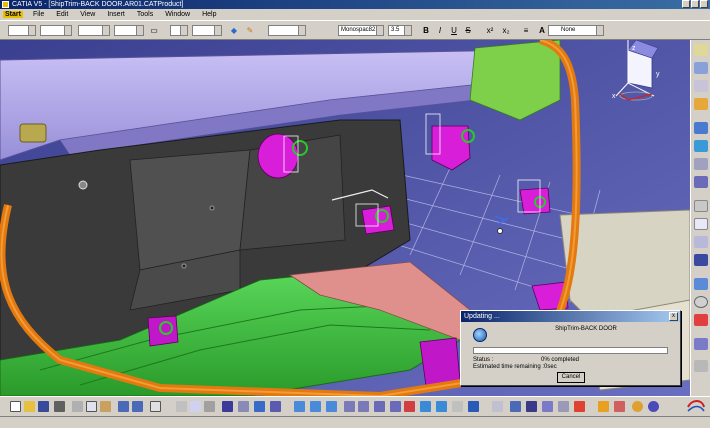 This screenshot has width=710, height=428. I want to click on sim-icon, so click(619, 406).